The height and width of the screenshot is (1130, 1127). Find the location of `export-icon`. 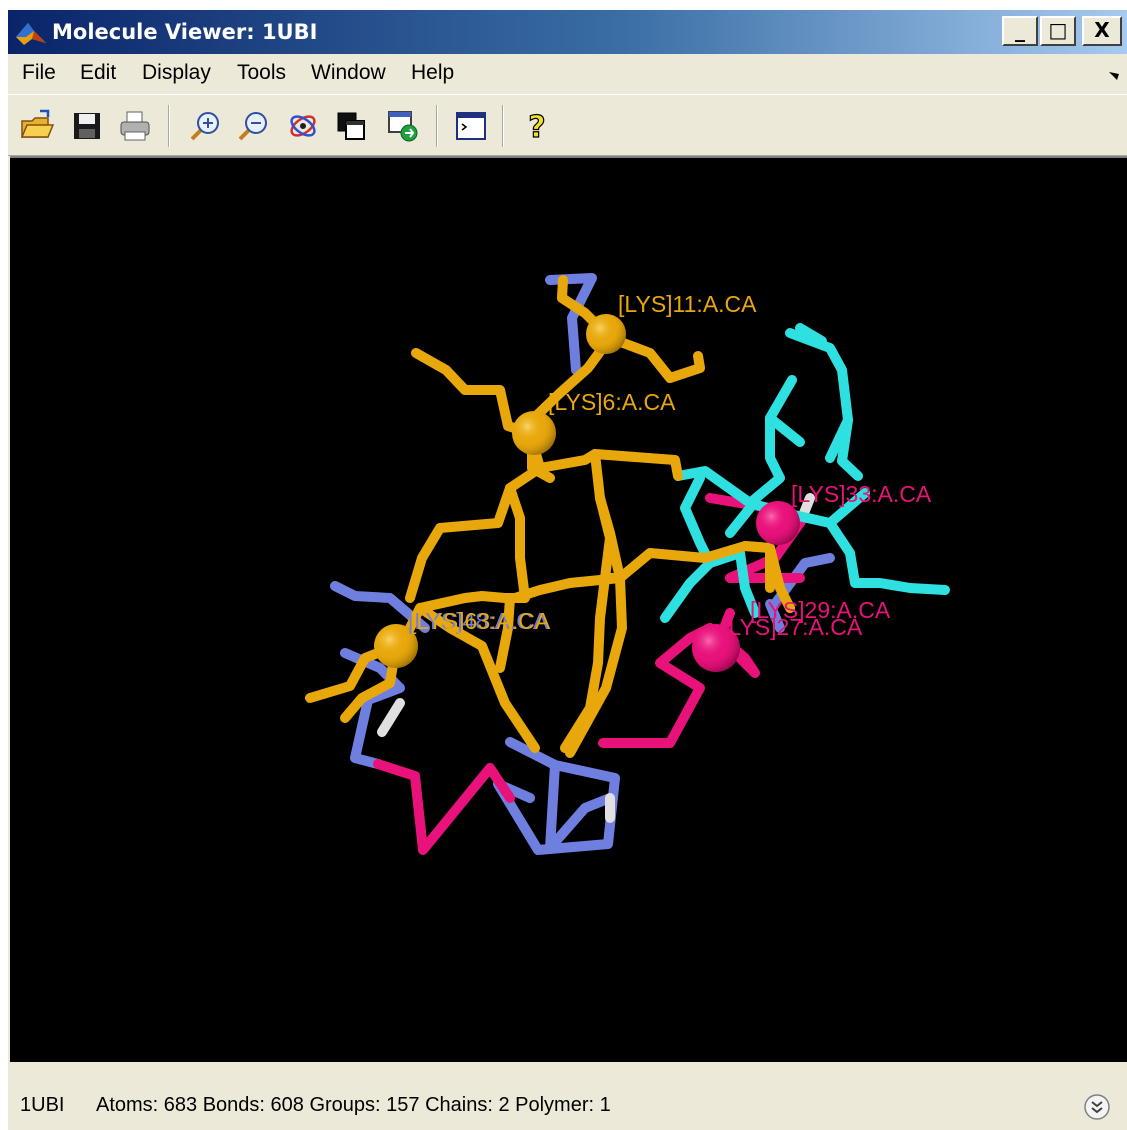

export-icon is located at coordinates (403, 126).